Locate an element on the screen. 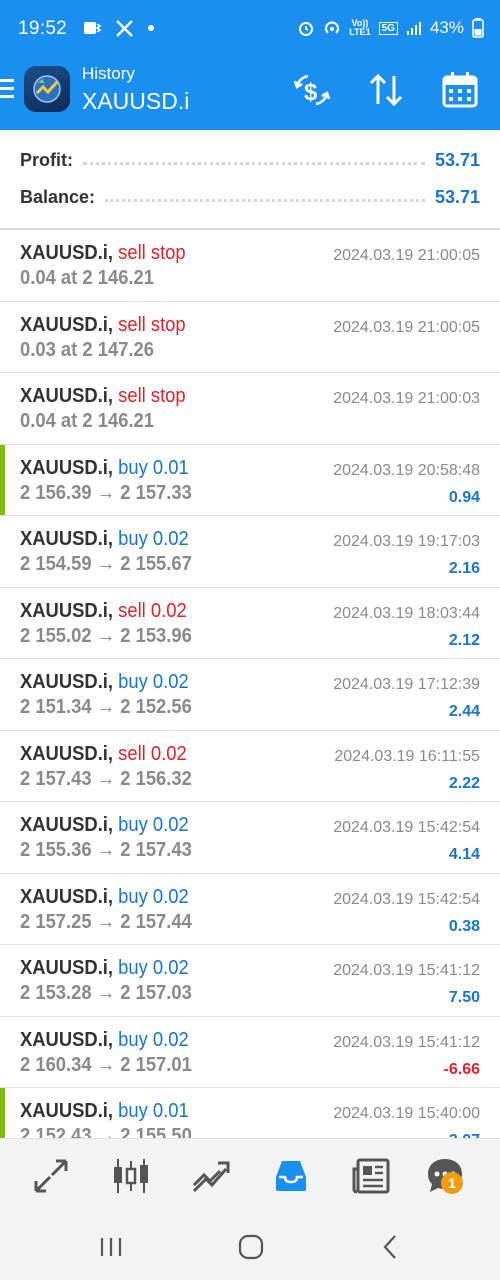  messages-badge: 1 is located at coordinates (452, 1183).